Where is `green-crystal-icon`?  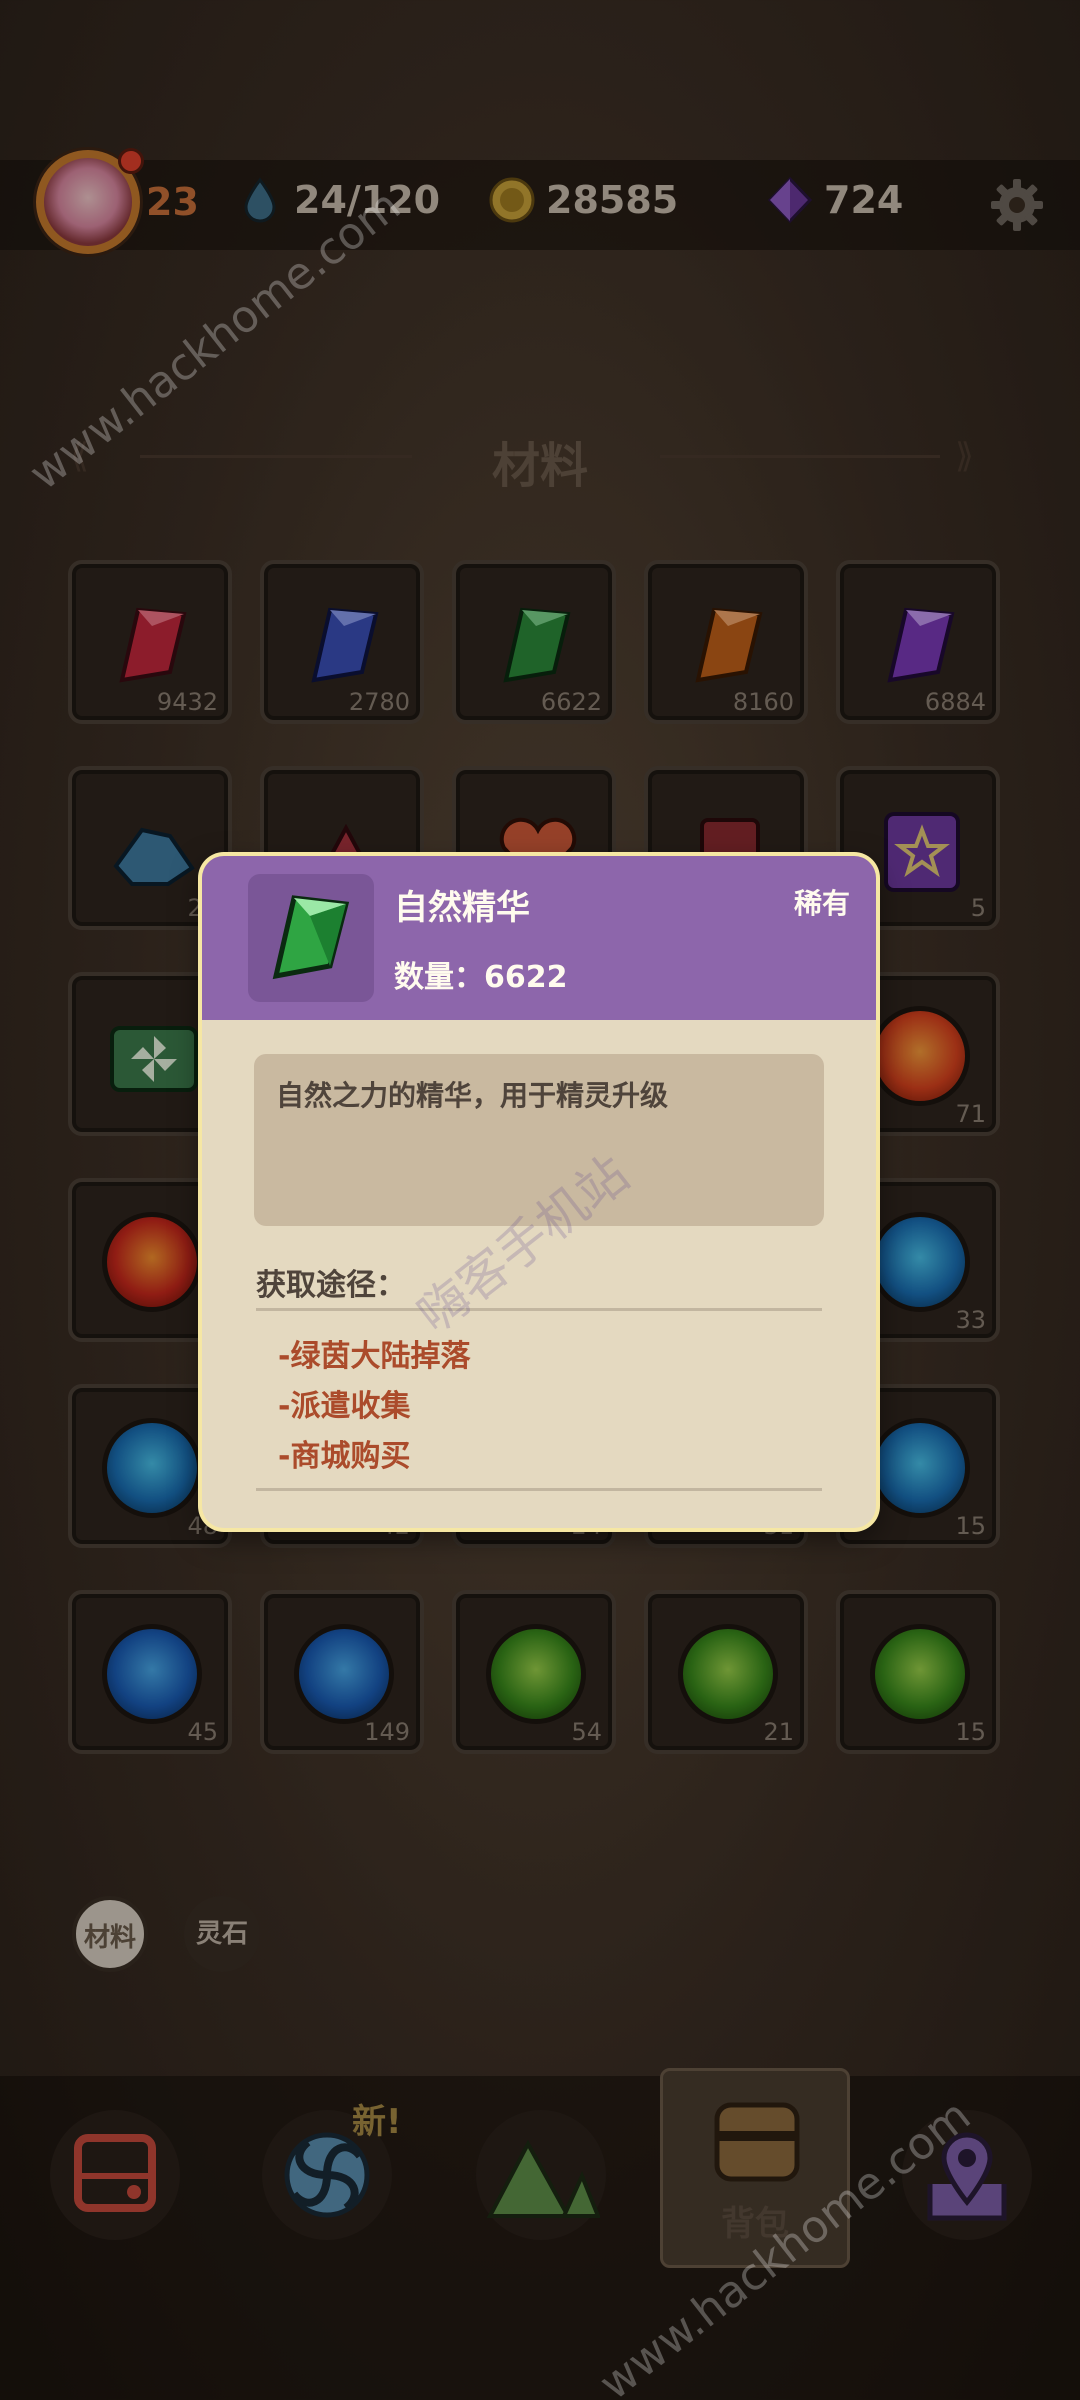 green-crystal-icon is located at coordinates (311, 937).